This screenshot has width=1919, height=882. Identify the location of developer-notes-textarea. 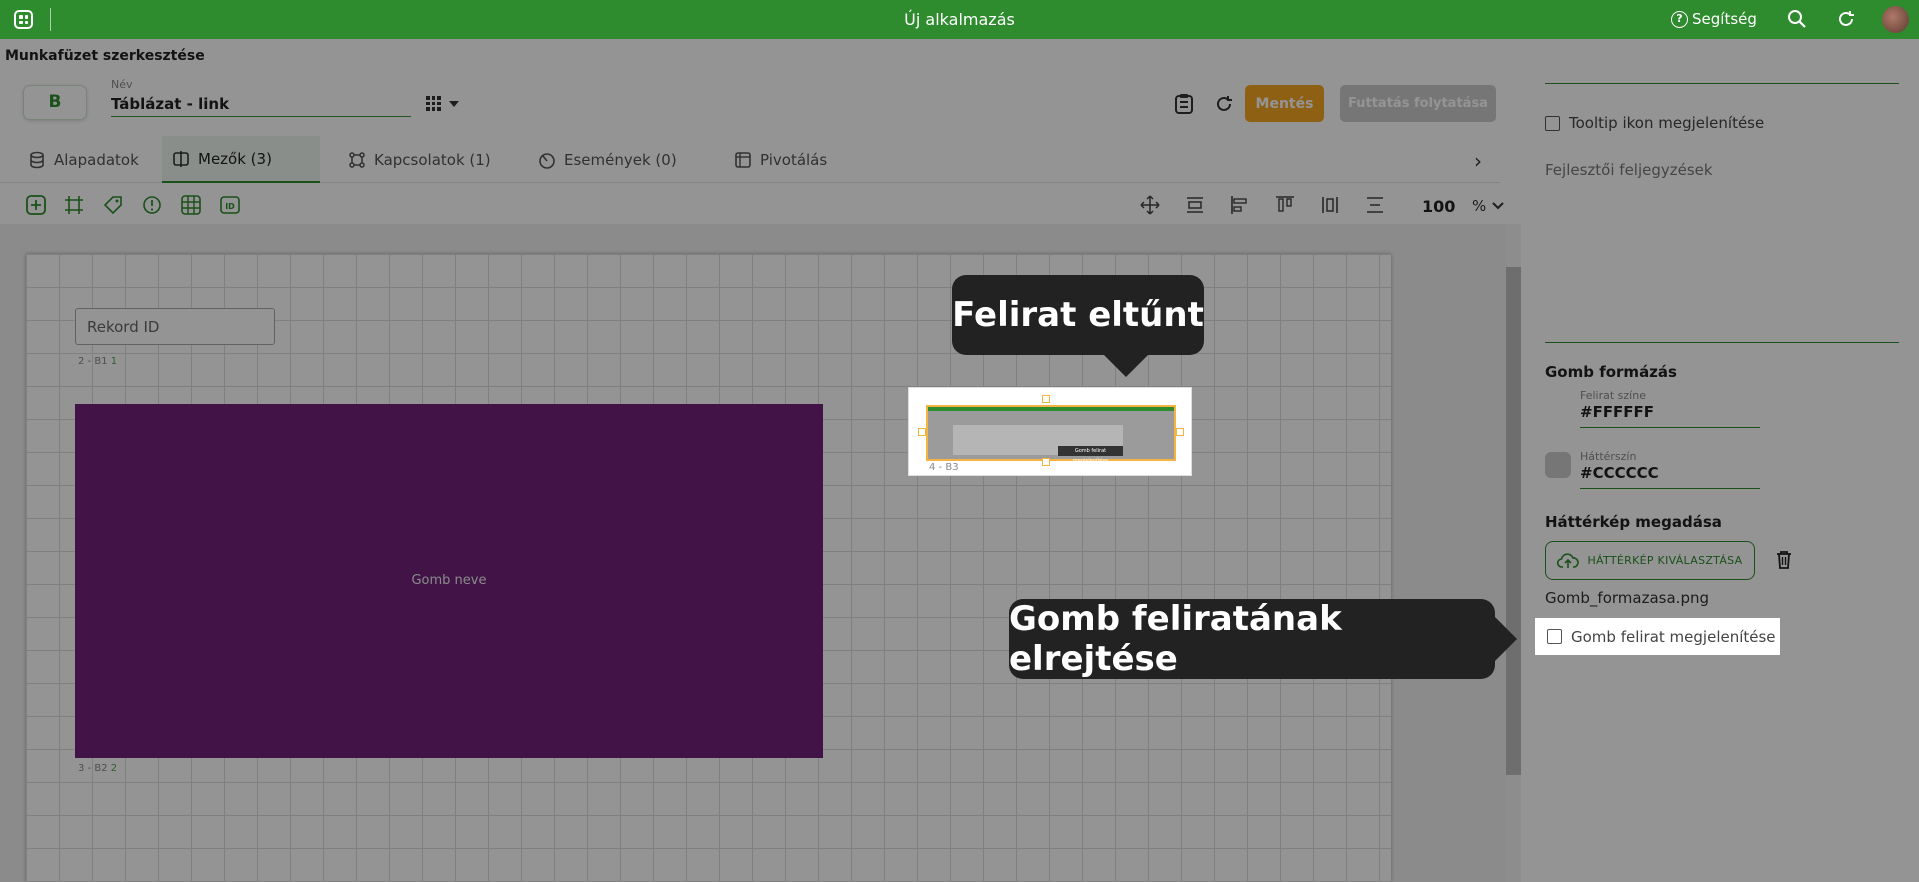
(1722, 264).